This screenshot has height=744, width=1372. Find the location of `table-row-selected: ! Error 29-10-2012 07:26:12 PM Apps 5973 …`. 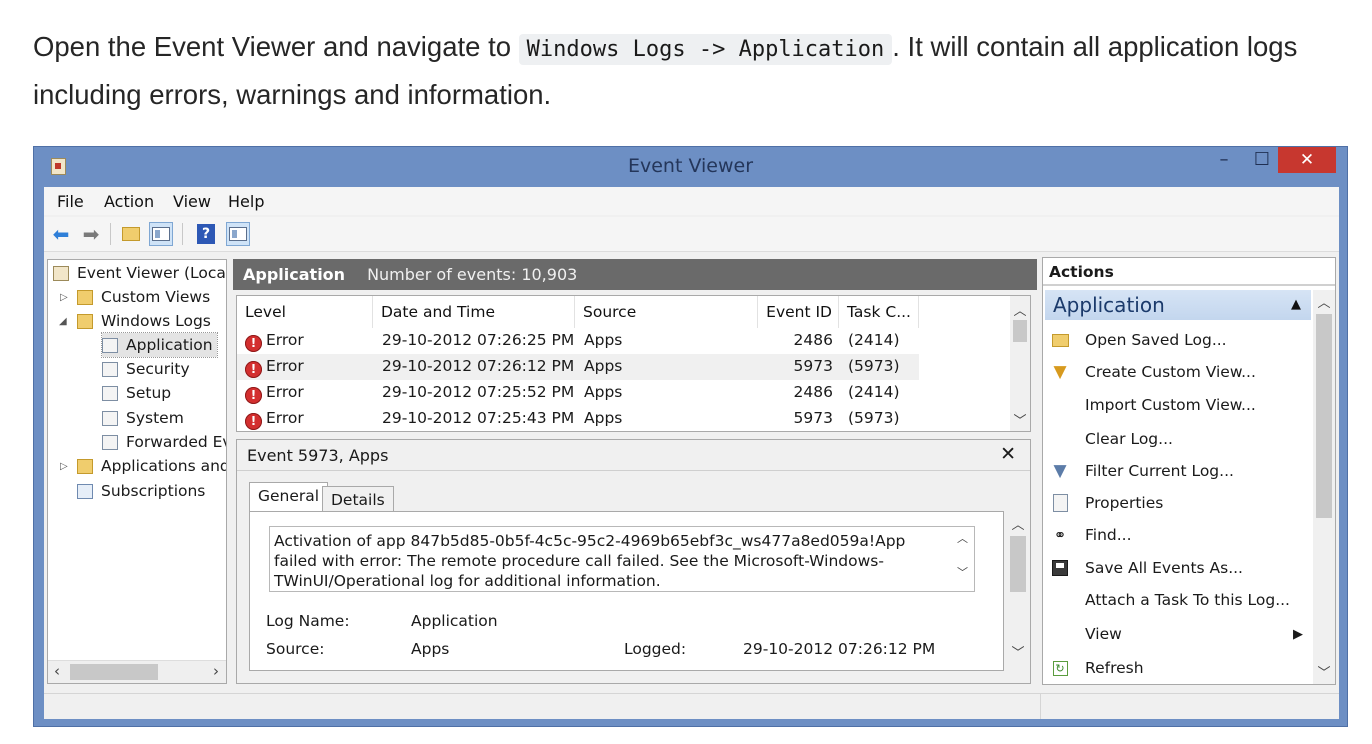

table-row-selected: ! Error 29-10-2012 07:26:12 PM Apps 5973 … is located at coordinates (578, 367).